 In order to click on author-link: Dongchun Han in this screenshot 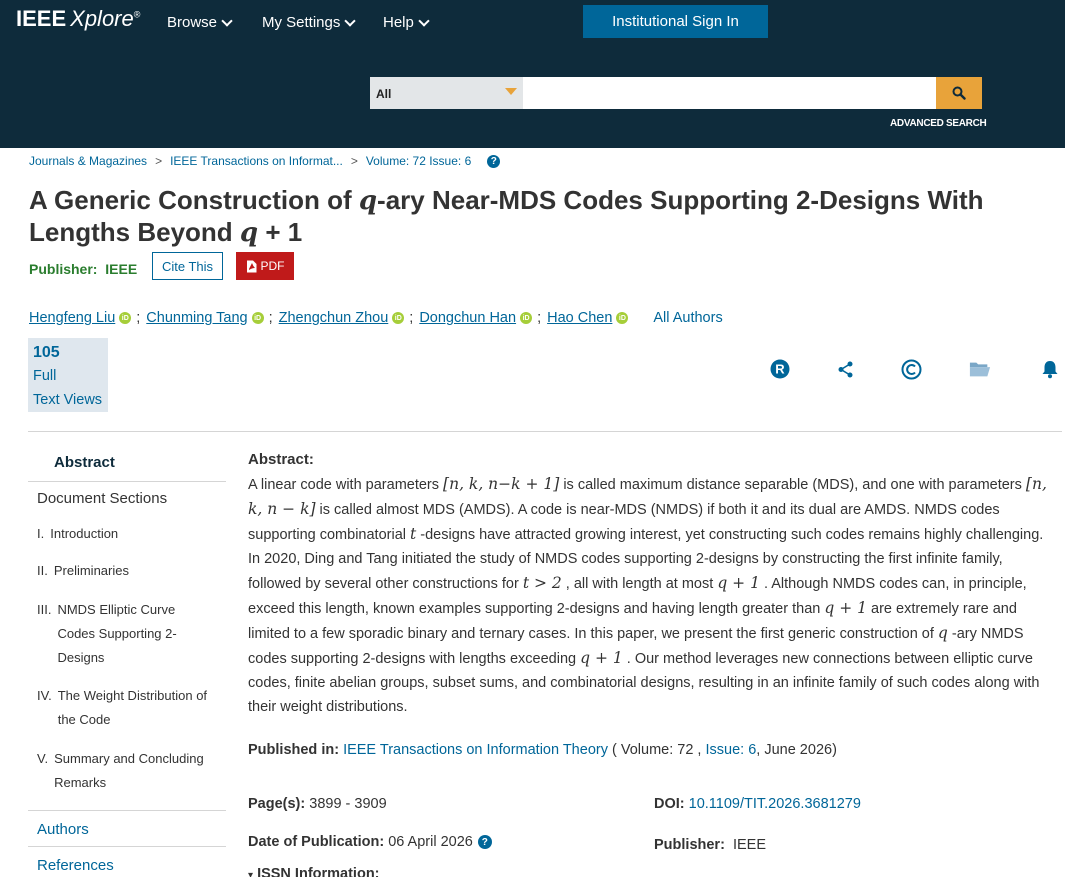, I will do `click(467, 318)`.